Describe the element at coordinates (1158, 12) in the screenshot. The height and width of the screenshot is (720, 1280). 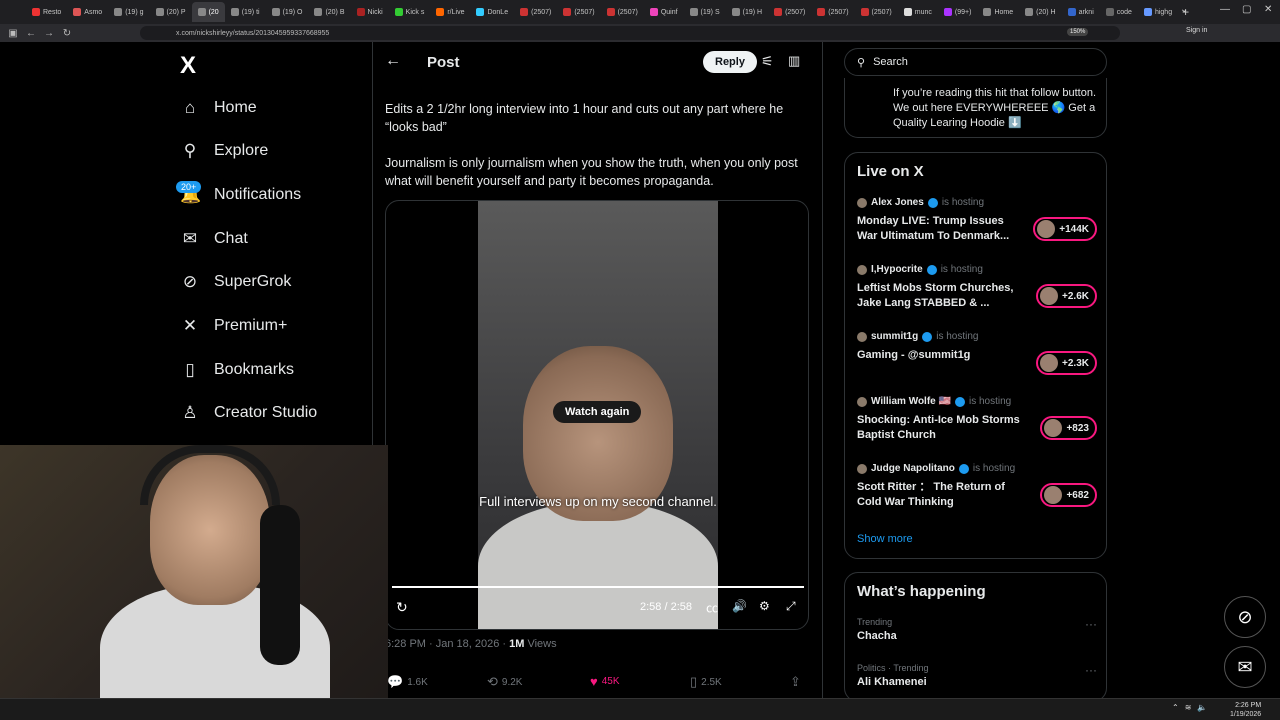
I see `browser-tab: highg` at that location.